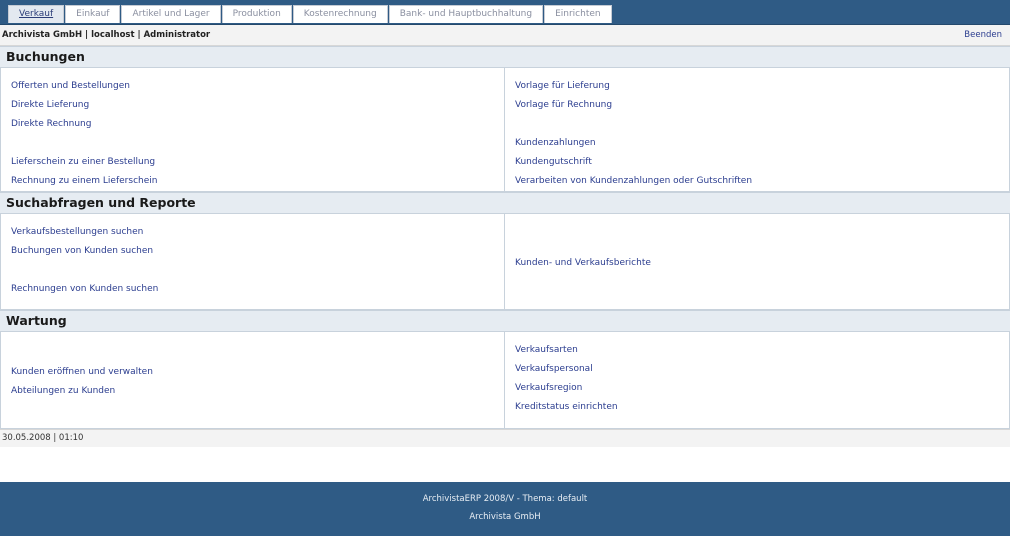 This screenshot has height=536, width=1010. What do you see at coordinates (252, 251) in the screenshot?
I see `link-buchungen-von-kunden-suchen: Buchungen von Kunden suchen` at bounding box center [252, 251].